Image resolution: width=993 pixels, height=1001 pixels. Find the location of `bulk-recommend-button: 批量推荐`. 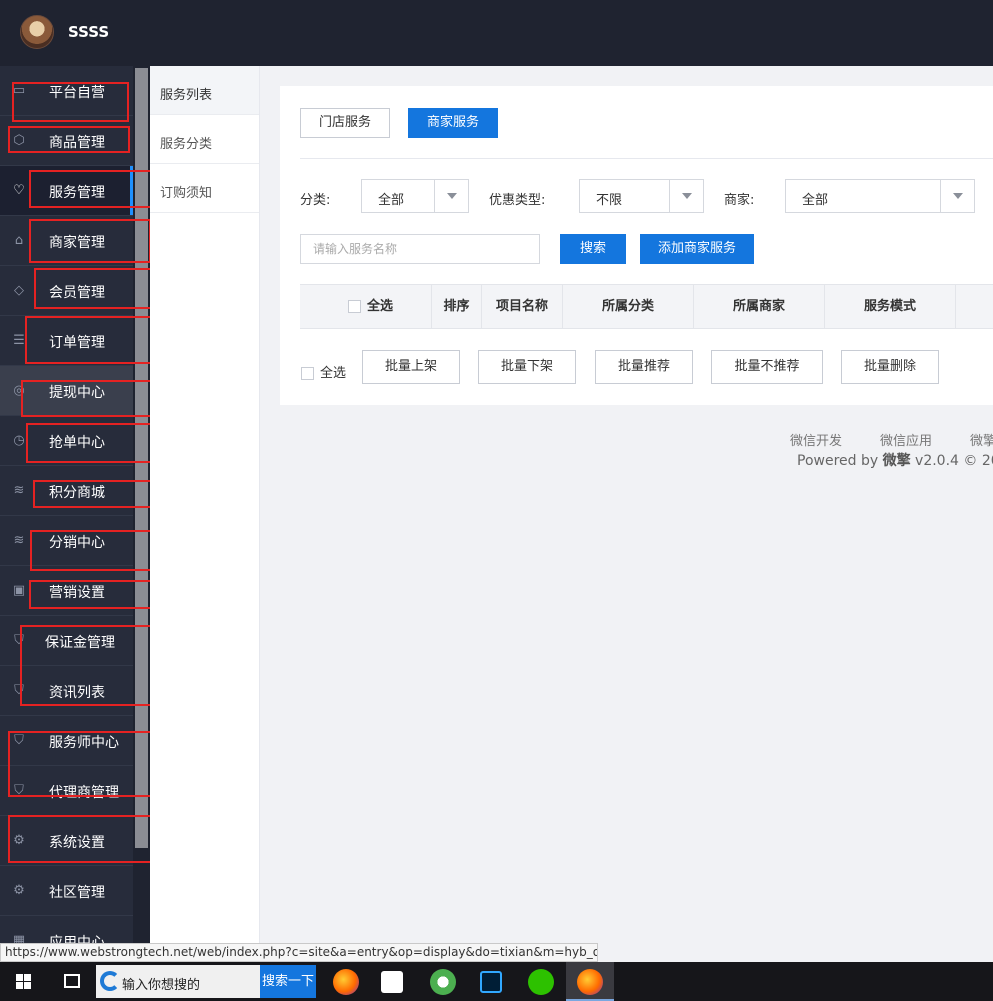

bulk-recommend-button: 批量推荐 is located at coordinates (644, 367).